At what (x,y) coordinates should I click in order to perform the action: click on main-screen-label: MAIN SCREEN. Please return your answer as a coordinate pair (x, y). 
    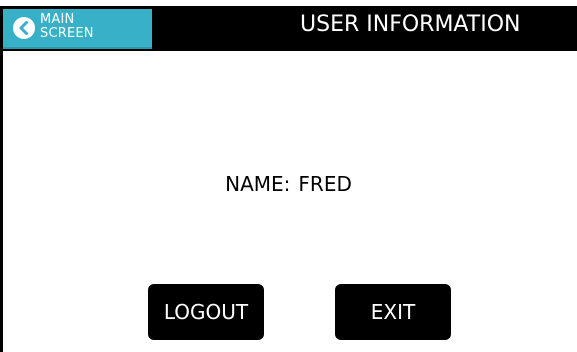
    Looking at the image, I should click on (67, 27).